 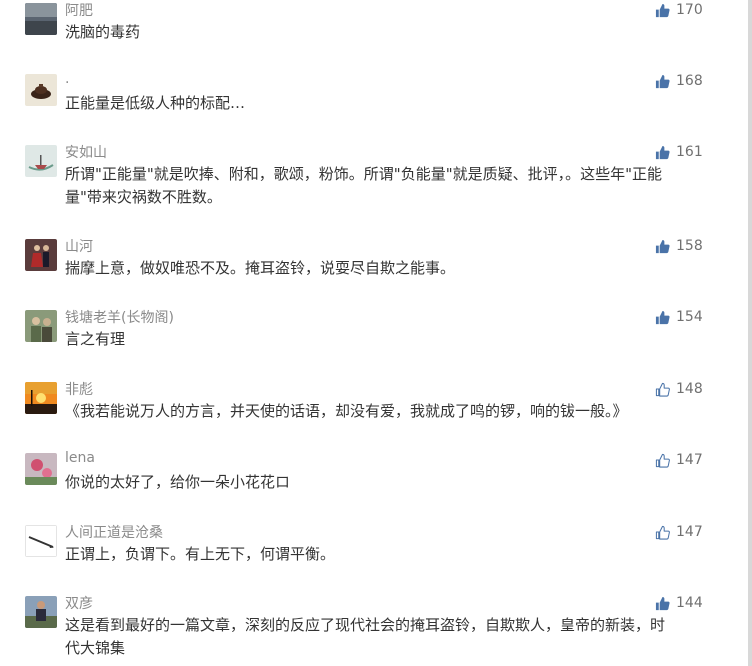 I want to click on like-count: 144, so click(x=689, y=603).